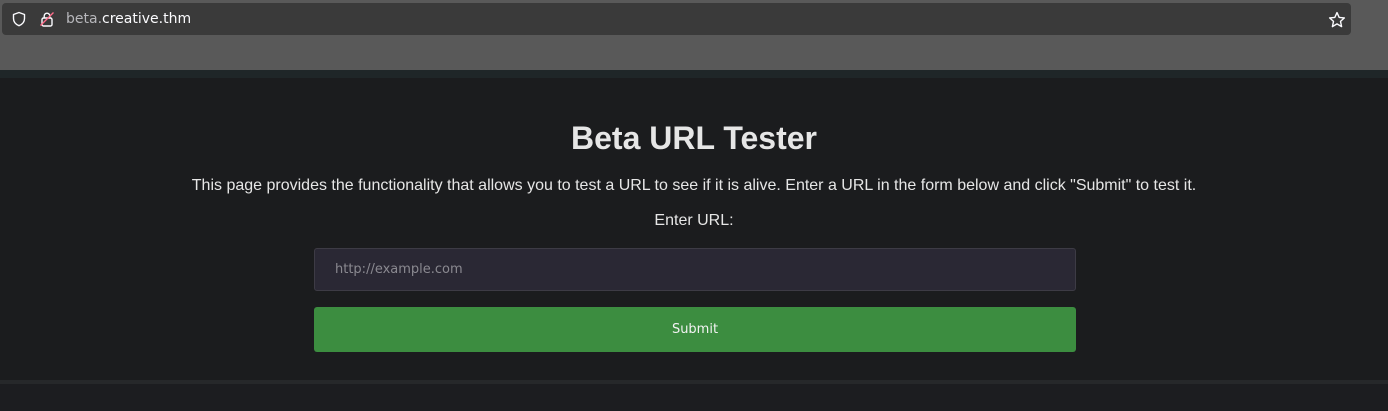 Image resolution: width=1388 pixels, height=411 pixels. I want to click on submit-button: Submit, so click(695, 329).